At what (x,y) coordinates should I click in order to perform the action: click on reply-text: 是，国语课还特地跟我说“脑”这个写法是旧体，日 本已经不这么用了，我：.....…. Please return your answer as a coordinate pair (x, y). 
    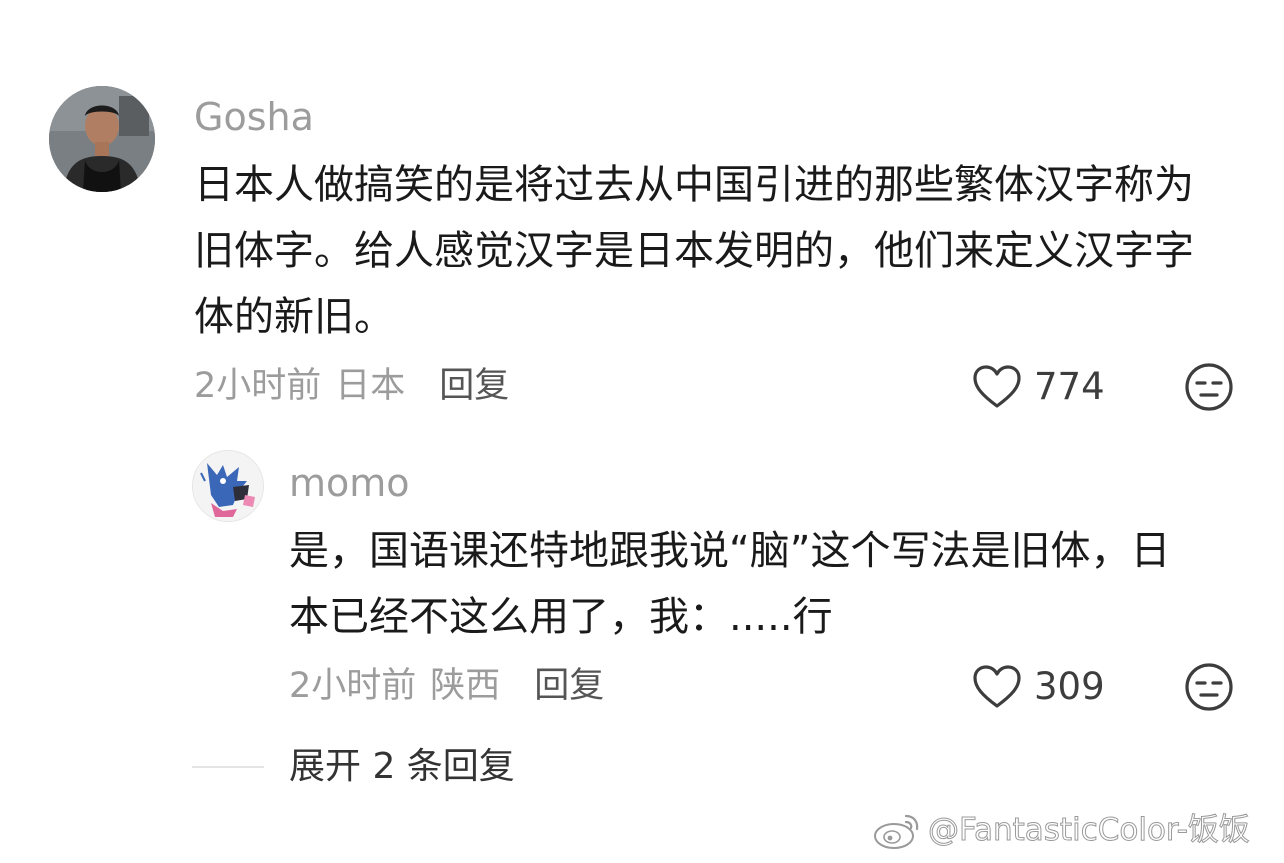
    Looking at the image, I should click on (729, 584).